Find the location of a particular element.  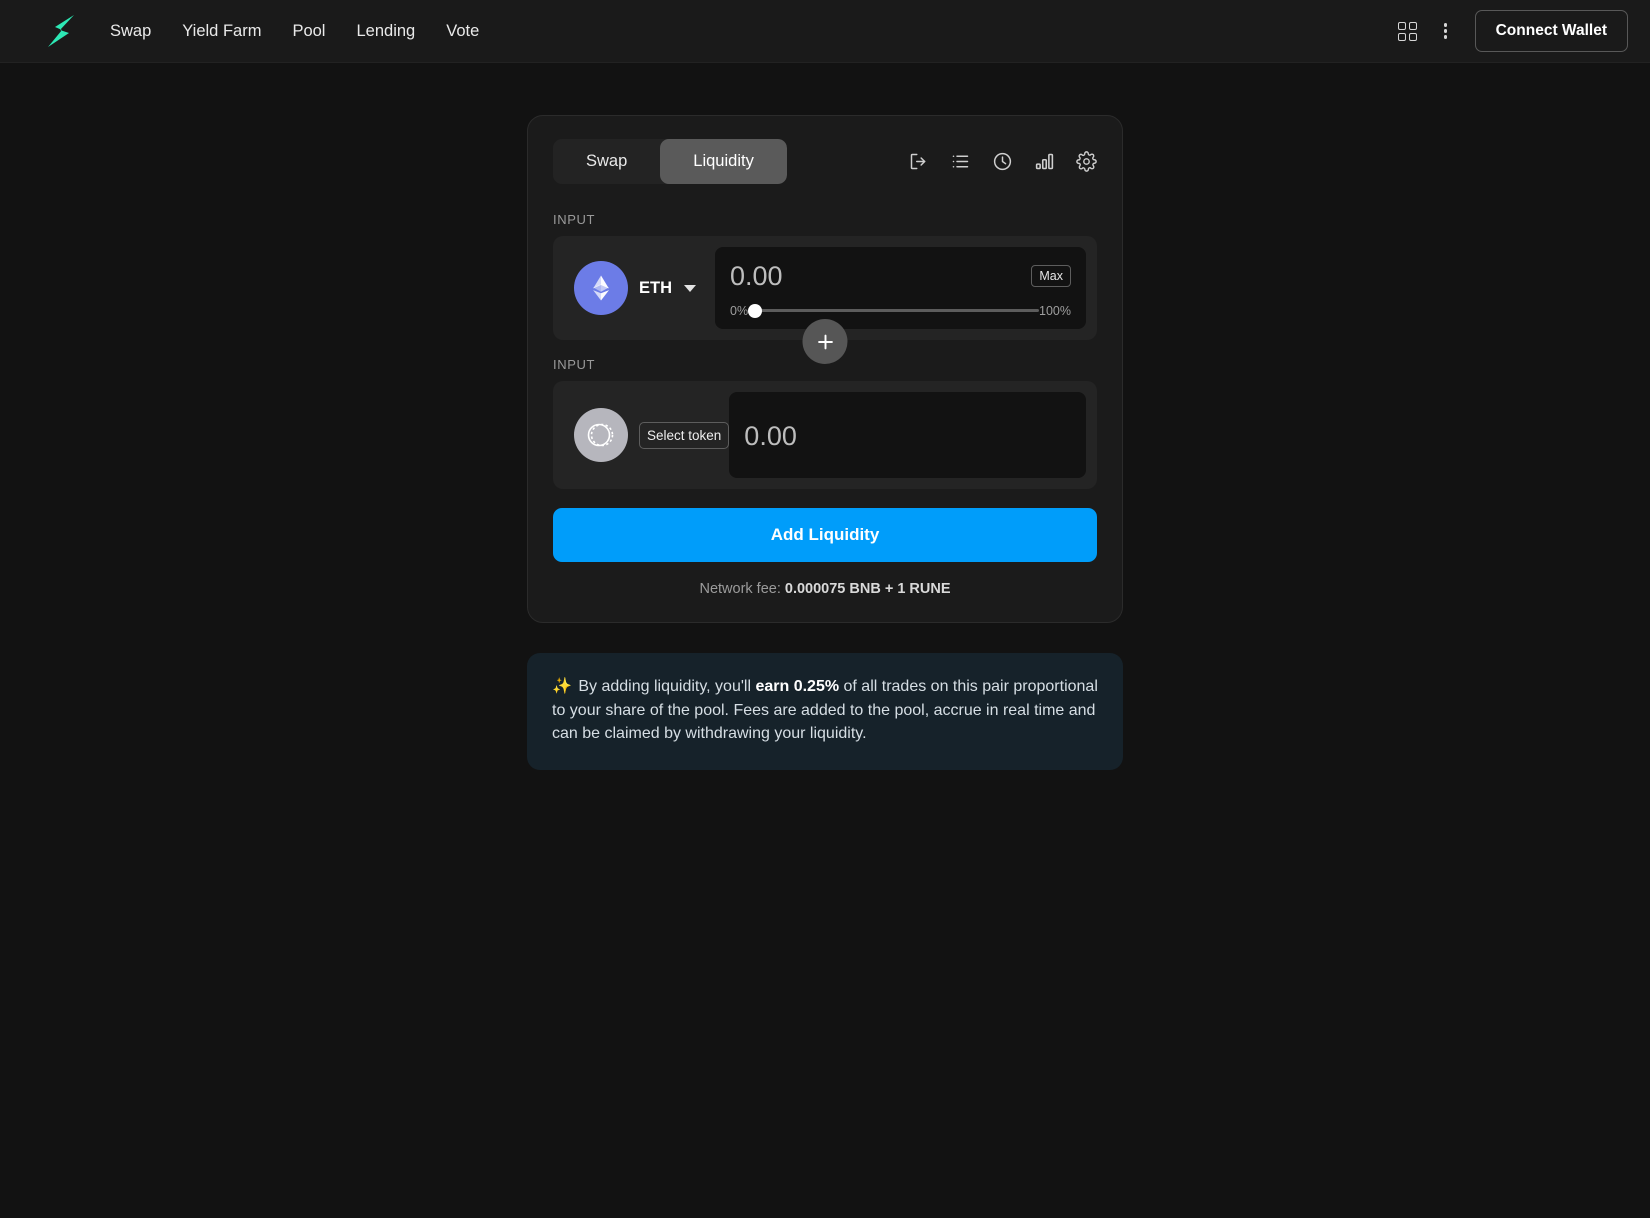

connect-wallet-button: Connect Wallet is located at coordinates (1551, 31).